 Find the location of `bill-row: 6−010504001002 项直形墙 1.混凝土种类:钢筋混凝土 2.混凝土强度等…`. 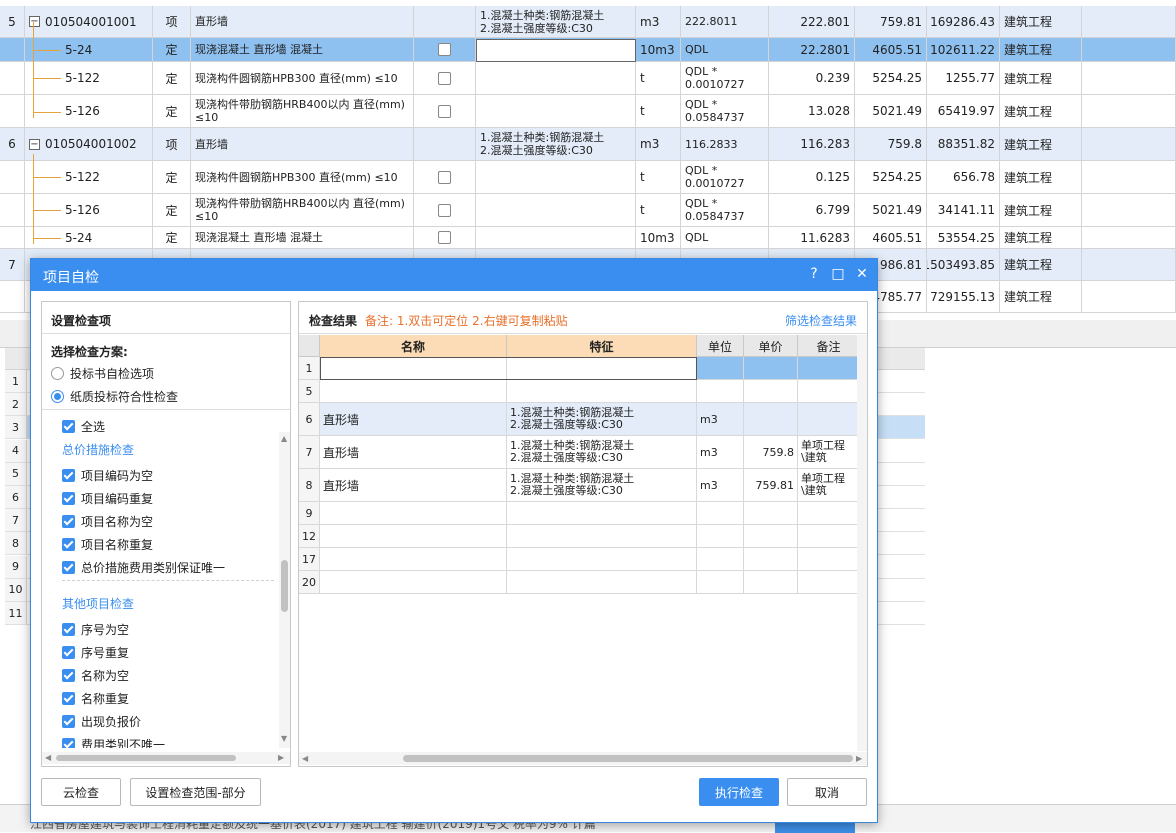

bill-row: 6−010504001002 项直形墙 1.混凝土种类:钢筋混凝土 2.混凝土强度等… is located at coordinates (588, 144).